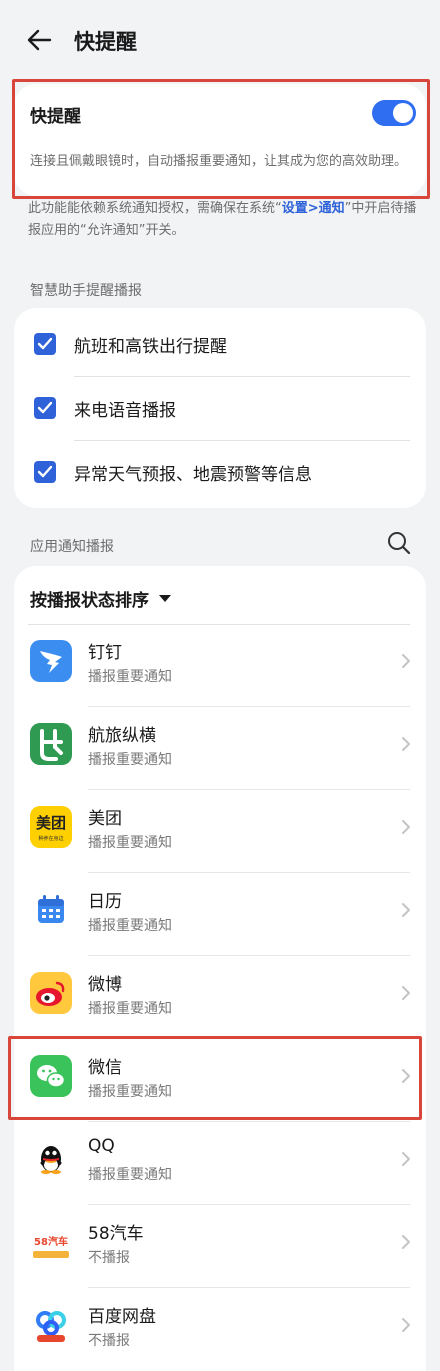 This screenshot has width=440, height=1371. I want to click on back-arrow-icon, so click(41, 40).